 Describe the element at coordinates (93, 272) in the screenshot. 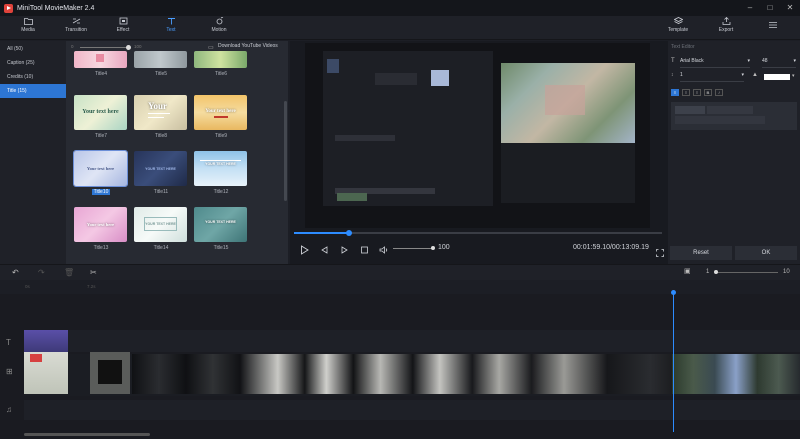

I see `split-icon: ✂` at that location.